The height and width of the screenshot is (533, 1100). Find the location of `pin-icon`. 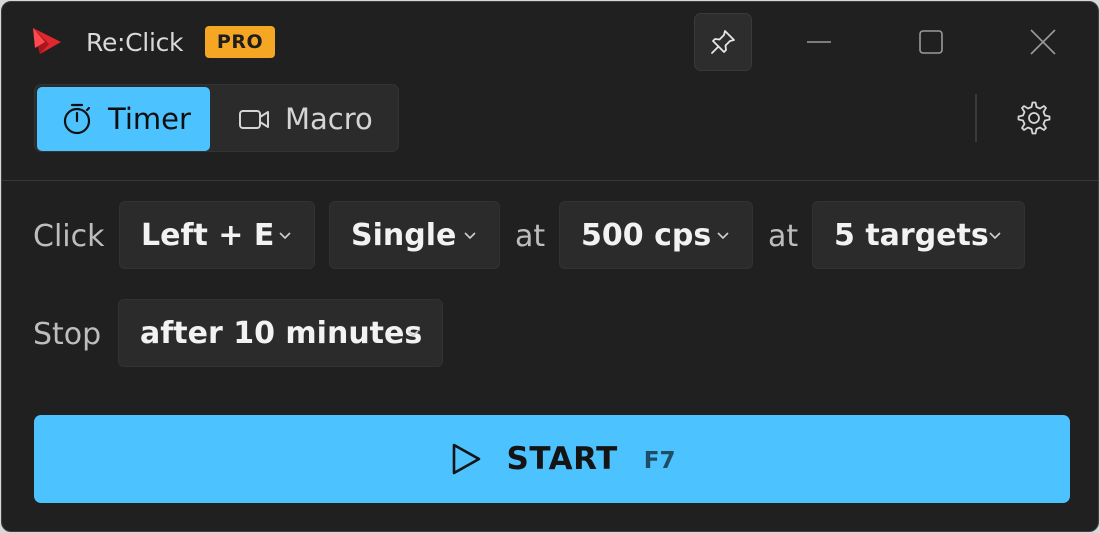

pin-icon is located at coordinates (723, 42).